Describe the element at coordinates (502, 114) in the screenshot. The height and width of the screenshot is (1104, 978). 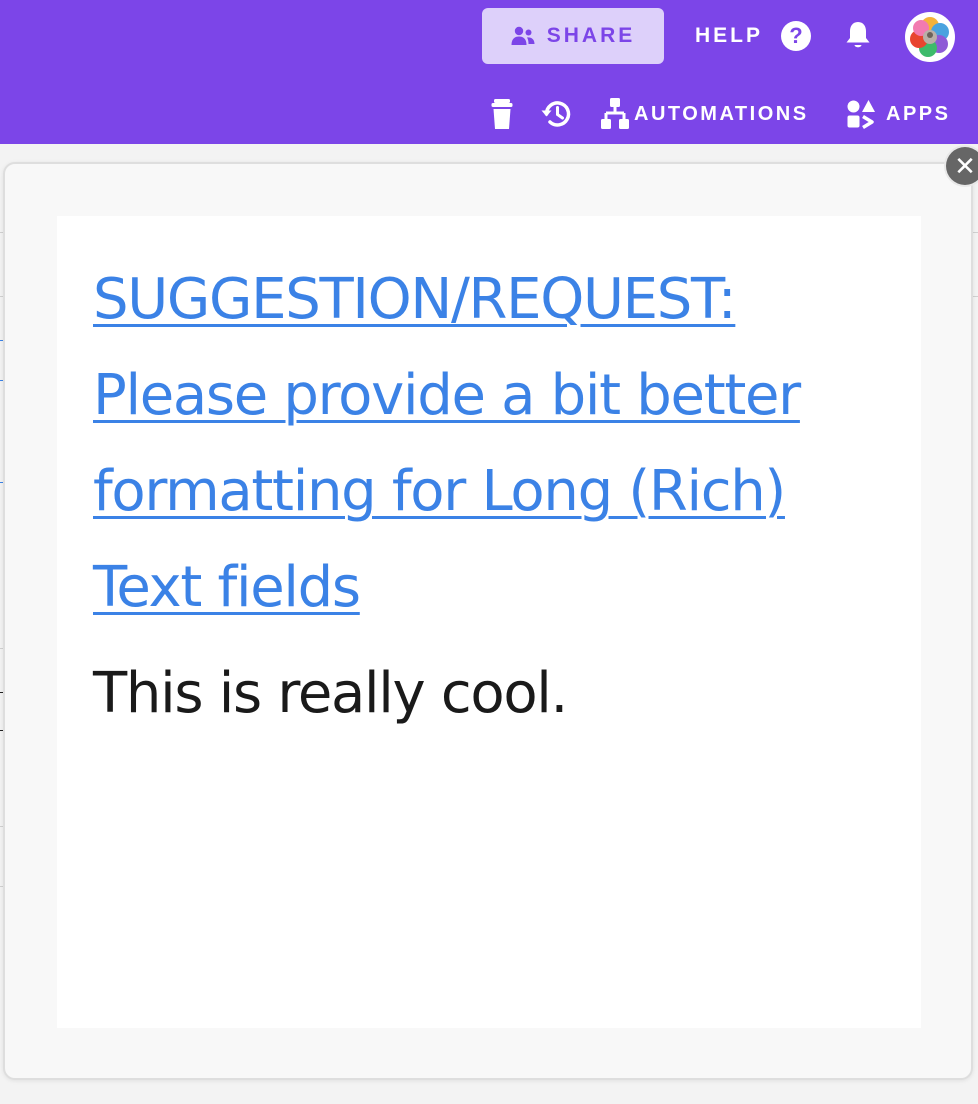
I see `trash-icon` at that location.